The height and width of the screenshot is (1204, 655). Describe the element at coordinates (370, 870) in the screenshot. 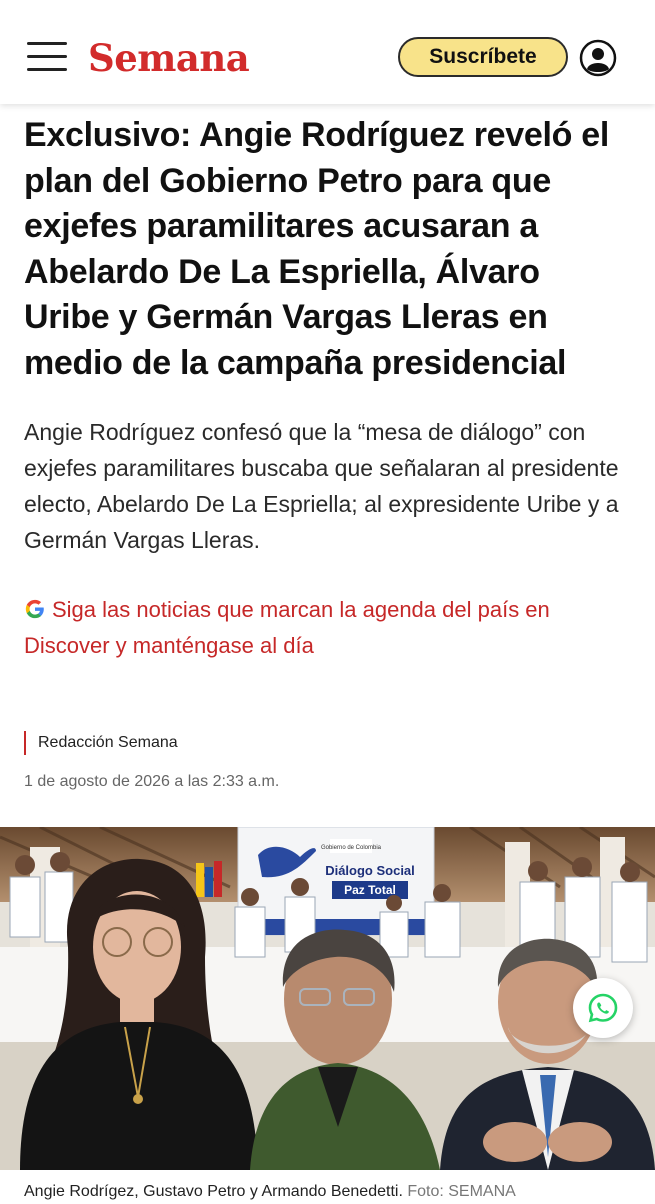

I see `banner-title: Diálogo Social` at that location.